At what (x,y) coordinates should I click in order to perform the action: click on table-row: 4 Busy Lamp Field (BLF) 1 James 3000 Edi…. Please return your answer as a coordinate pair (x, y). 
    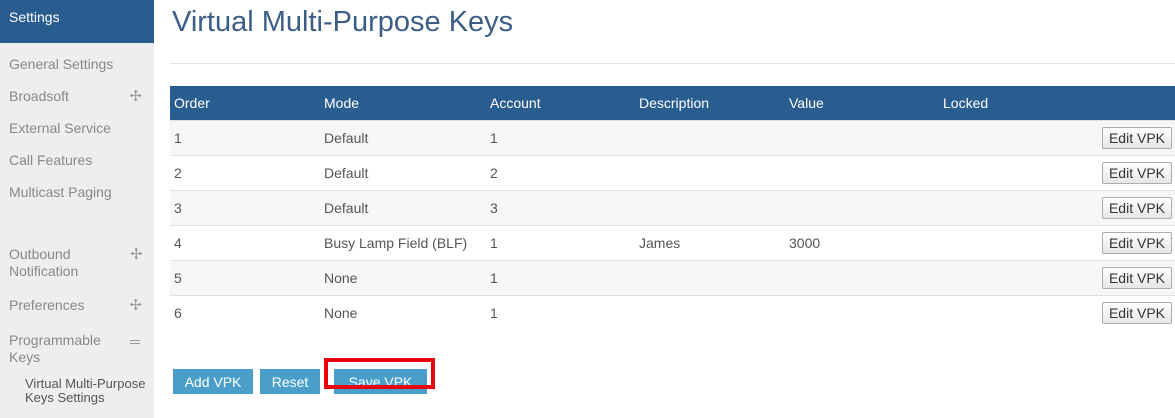
    Looking at the image, I should click on (672, 242).